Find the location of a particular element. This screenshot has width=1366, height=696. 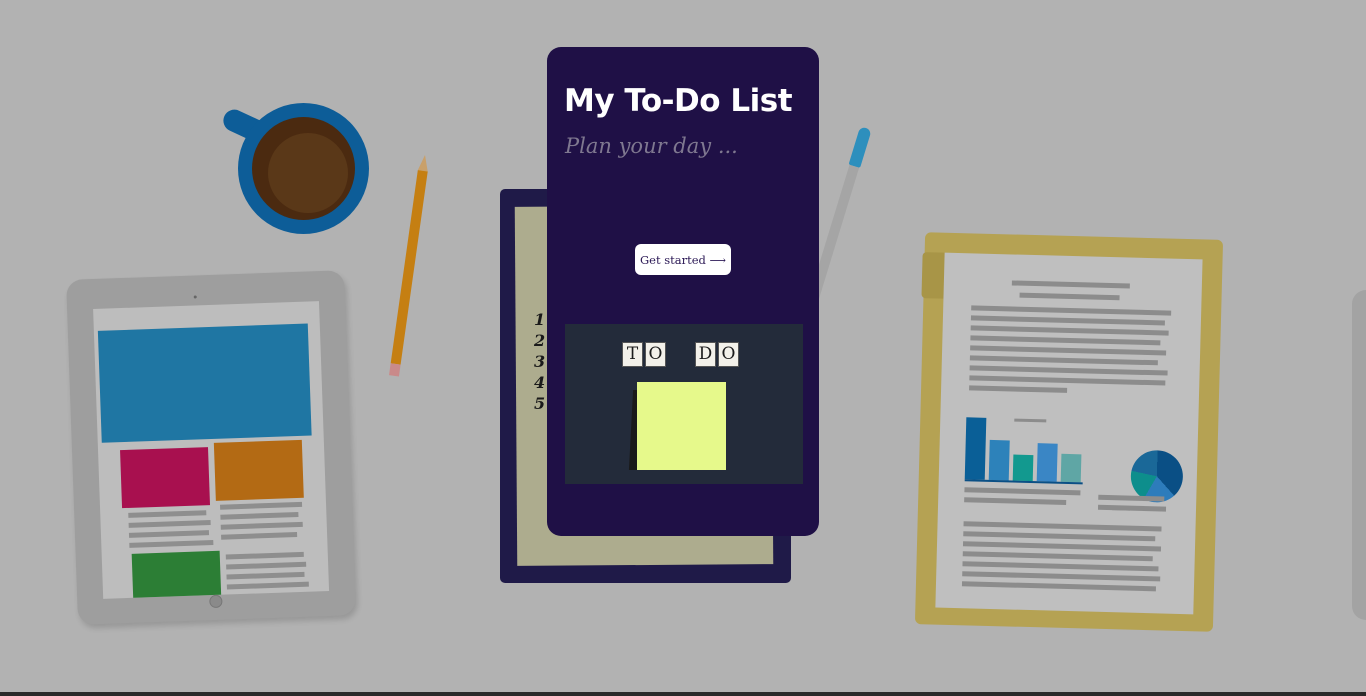

coffee-mug-illustration is located at coordinates (295, 170).